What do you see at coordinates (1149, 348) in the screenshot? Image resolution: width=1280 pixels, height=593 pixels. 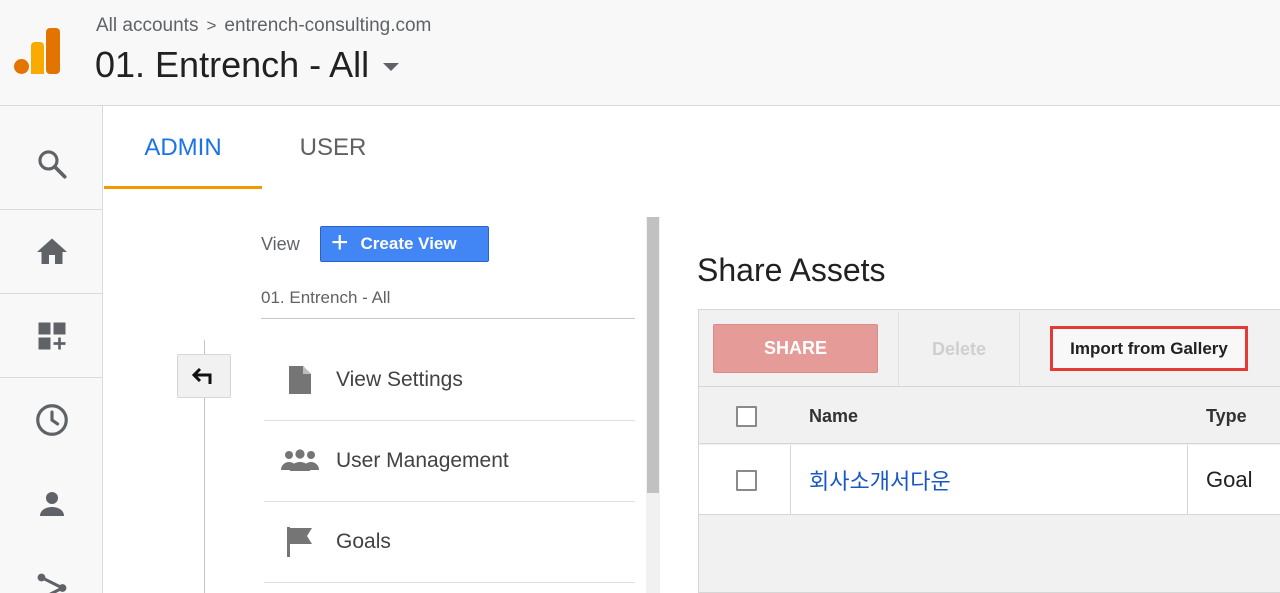 I see `import-from-gallery-button: Import from Gallery` at bounding box center [1149, 348].